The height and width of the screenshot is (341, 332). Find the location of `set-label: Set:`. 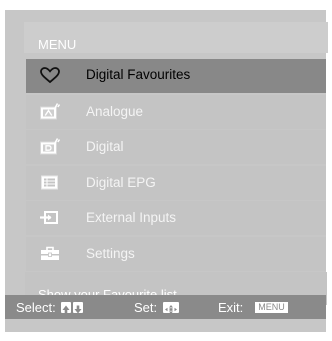

set-label: Set: is located at coordinates (146, 307).